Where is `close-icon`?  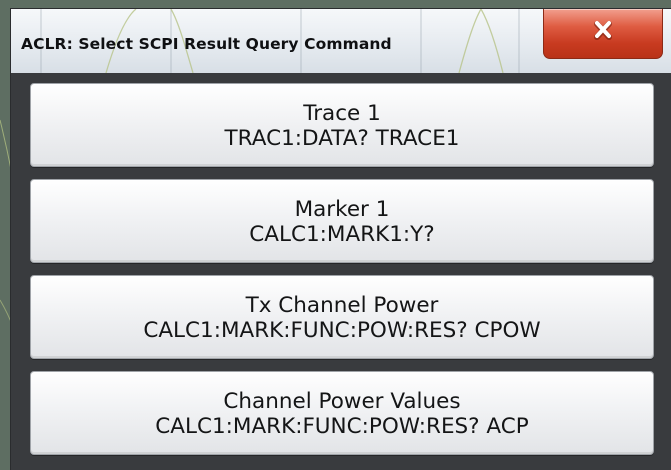 close-icon is located at coordinates (603, 30).